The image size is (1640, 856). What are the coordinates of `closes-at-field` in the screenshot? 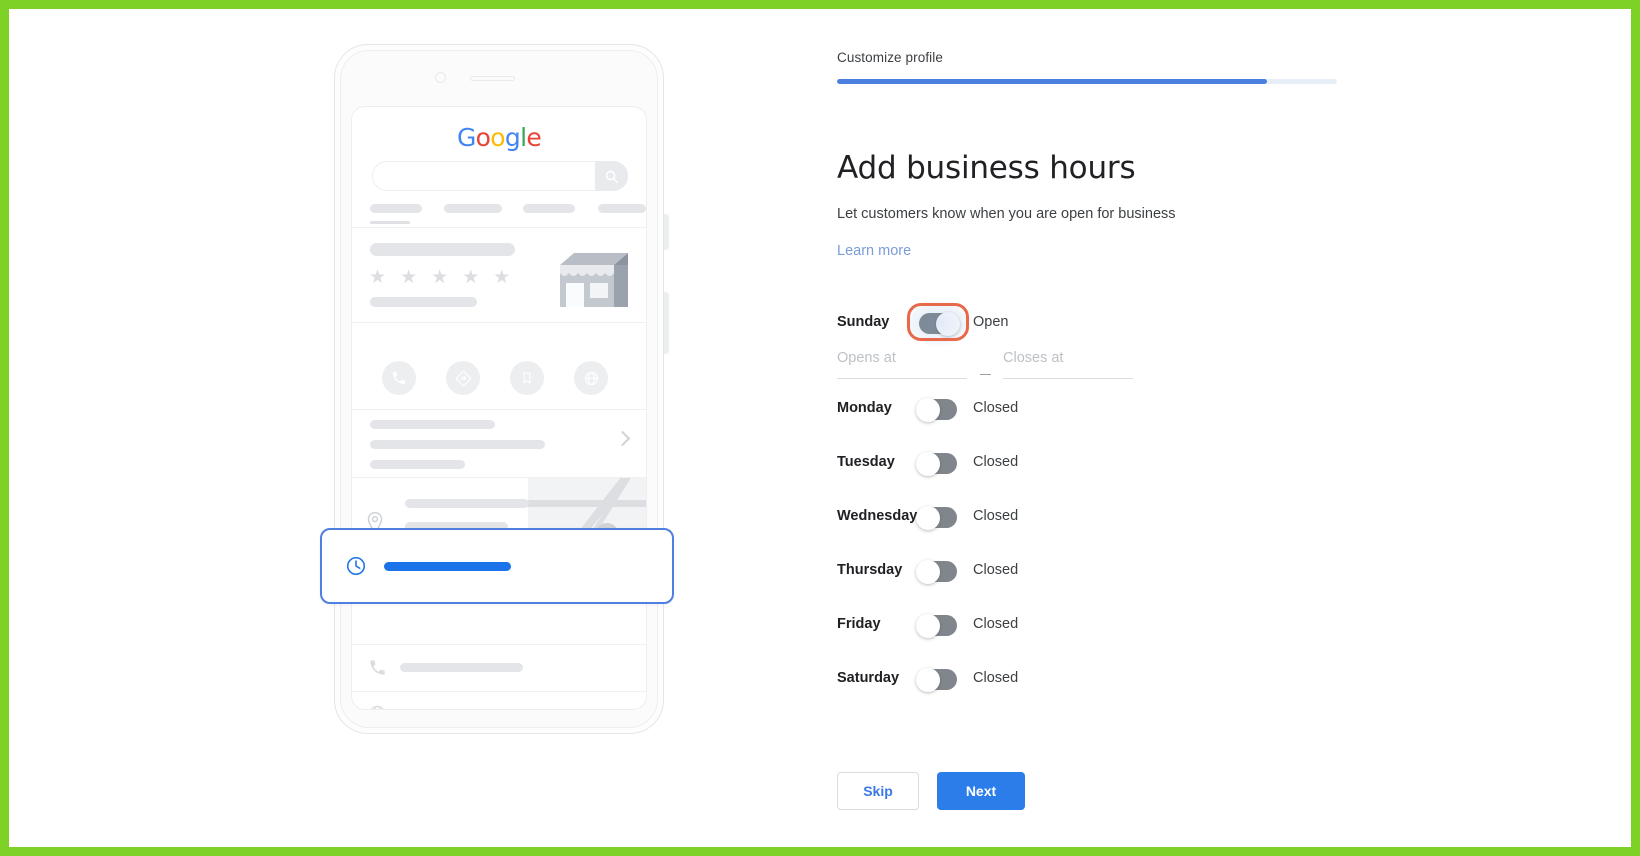 It's located at (1068, 364).